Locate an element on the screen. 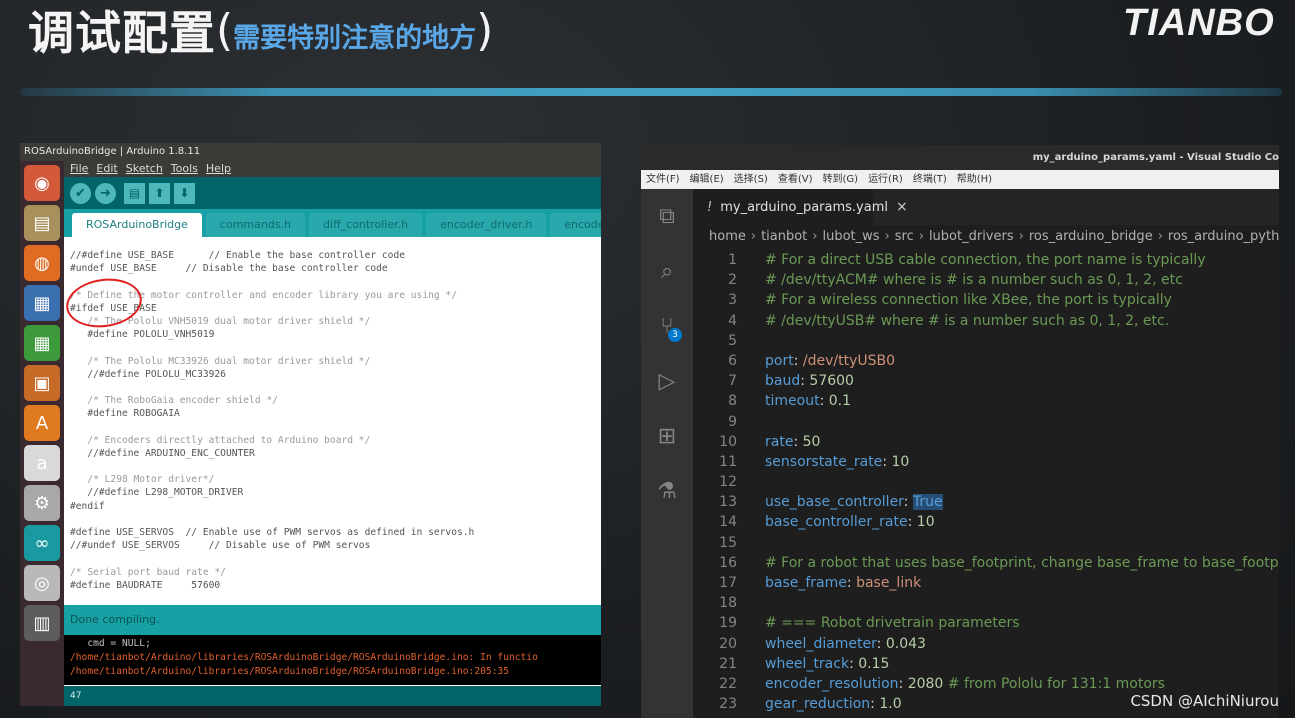  firefox-icon: ◍ is located at coordinates (42, 263).